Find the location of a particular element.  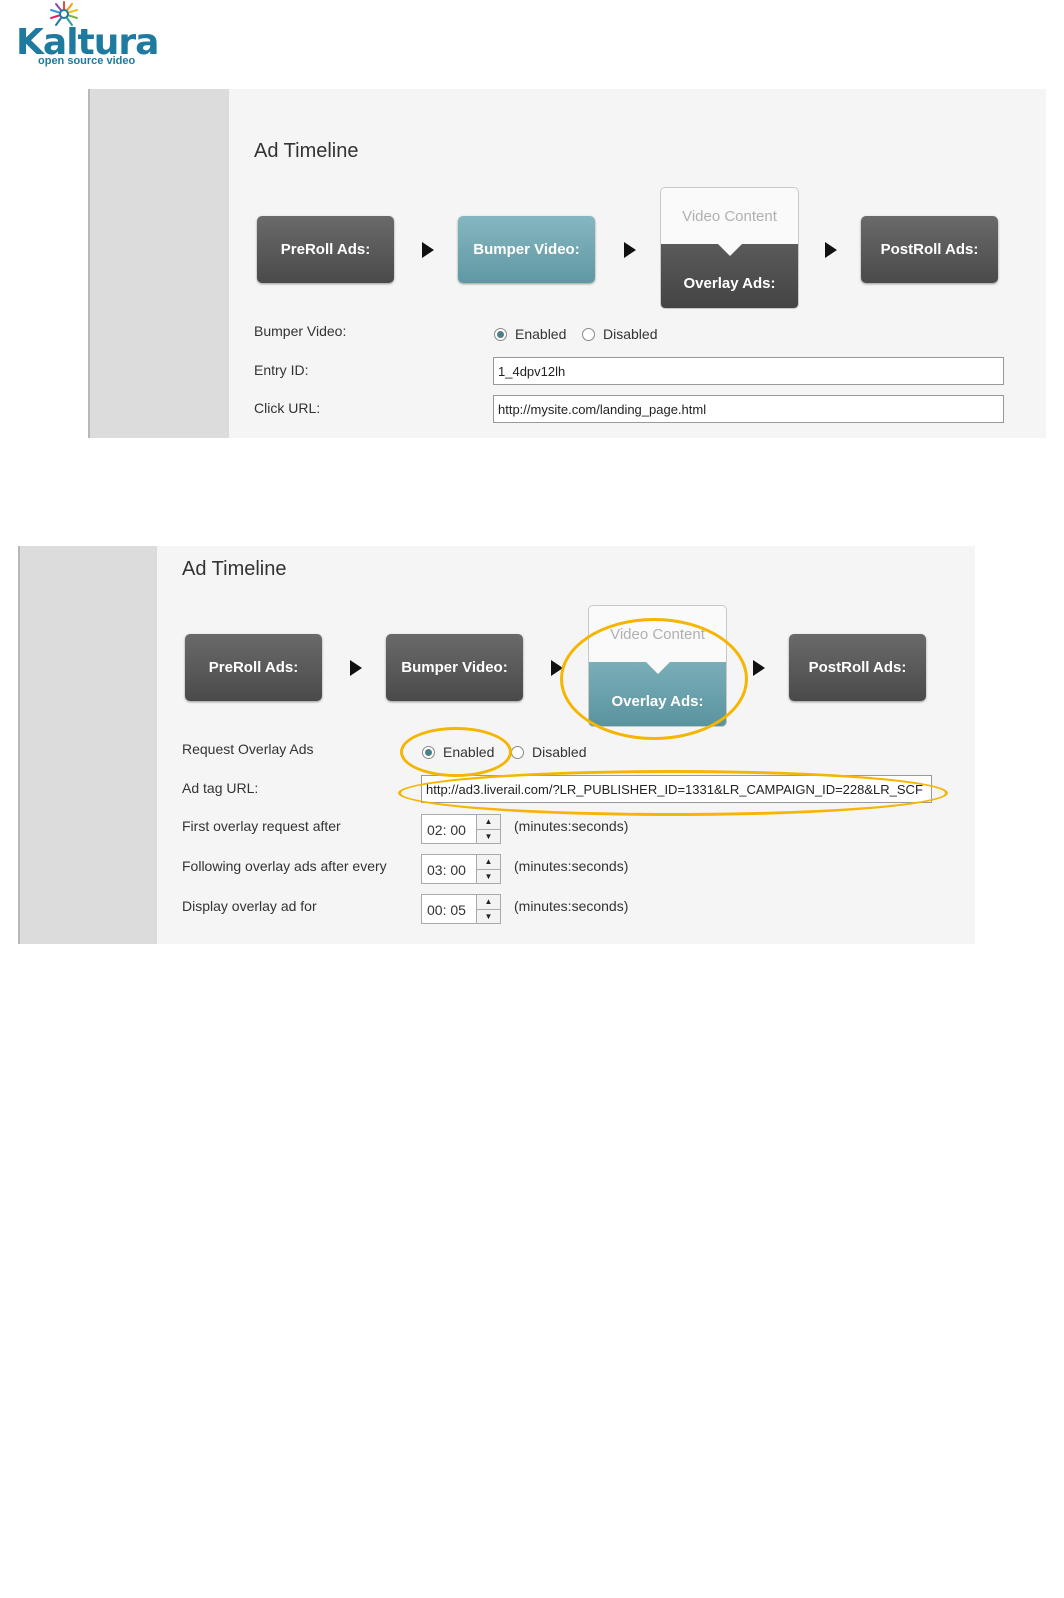

kaltura-logo: Kaltura open source video is located at coordinates (86, 36).